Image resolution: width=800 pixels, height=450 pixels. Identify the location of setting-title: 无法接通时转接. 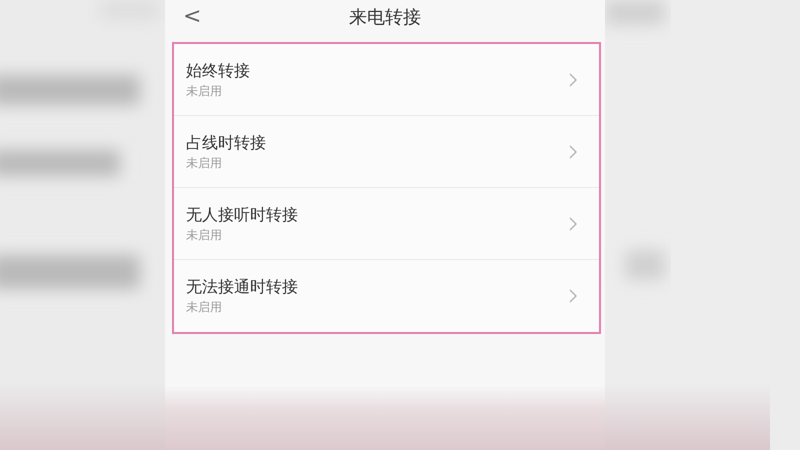
(242, 286).